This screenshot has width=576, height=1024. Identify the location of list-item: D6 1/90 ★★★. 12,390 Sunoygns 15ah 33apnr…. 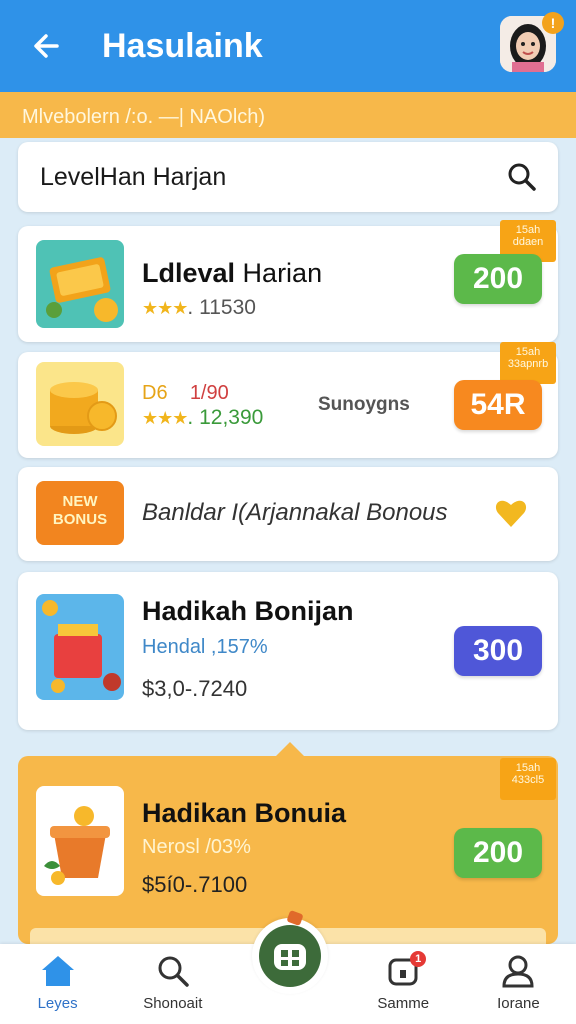
(288, 400).